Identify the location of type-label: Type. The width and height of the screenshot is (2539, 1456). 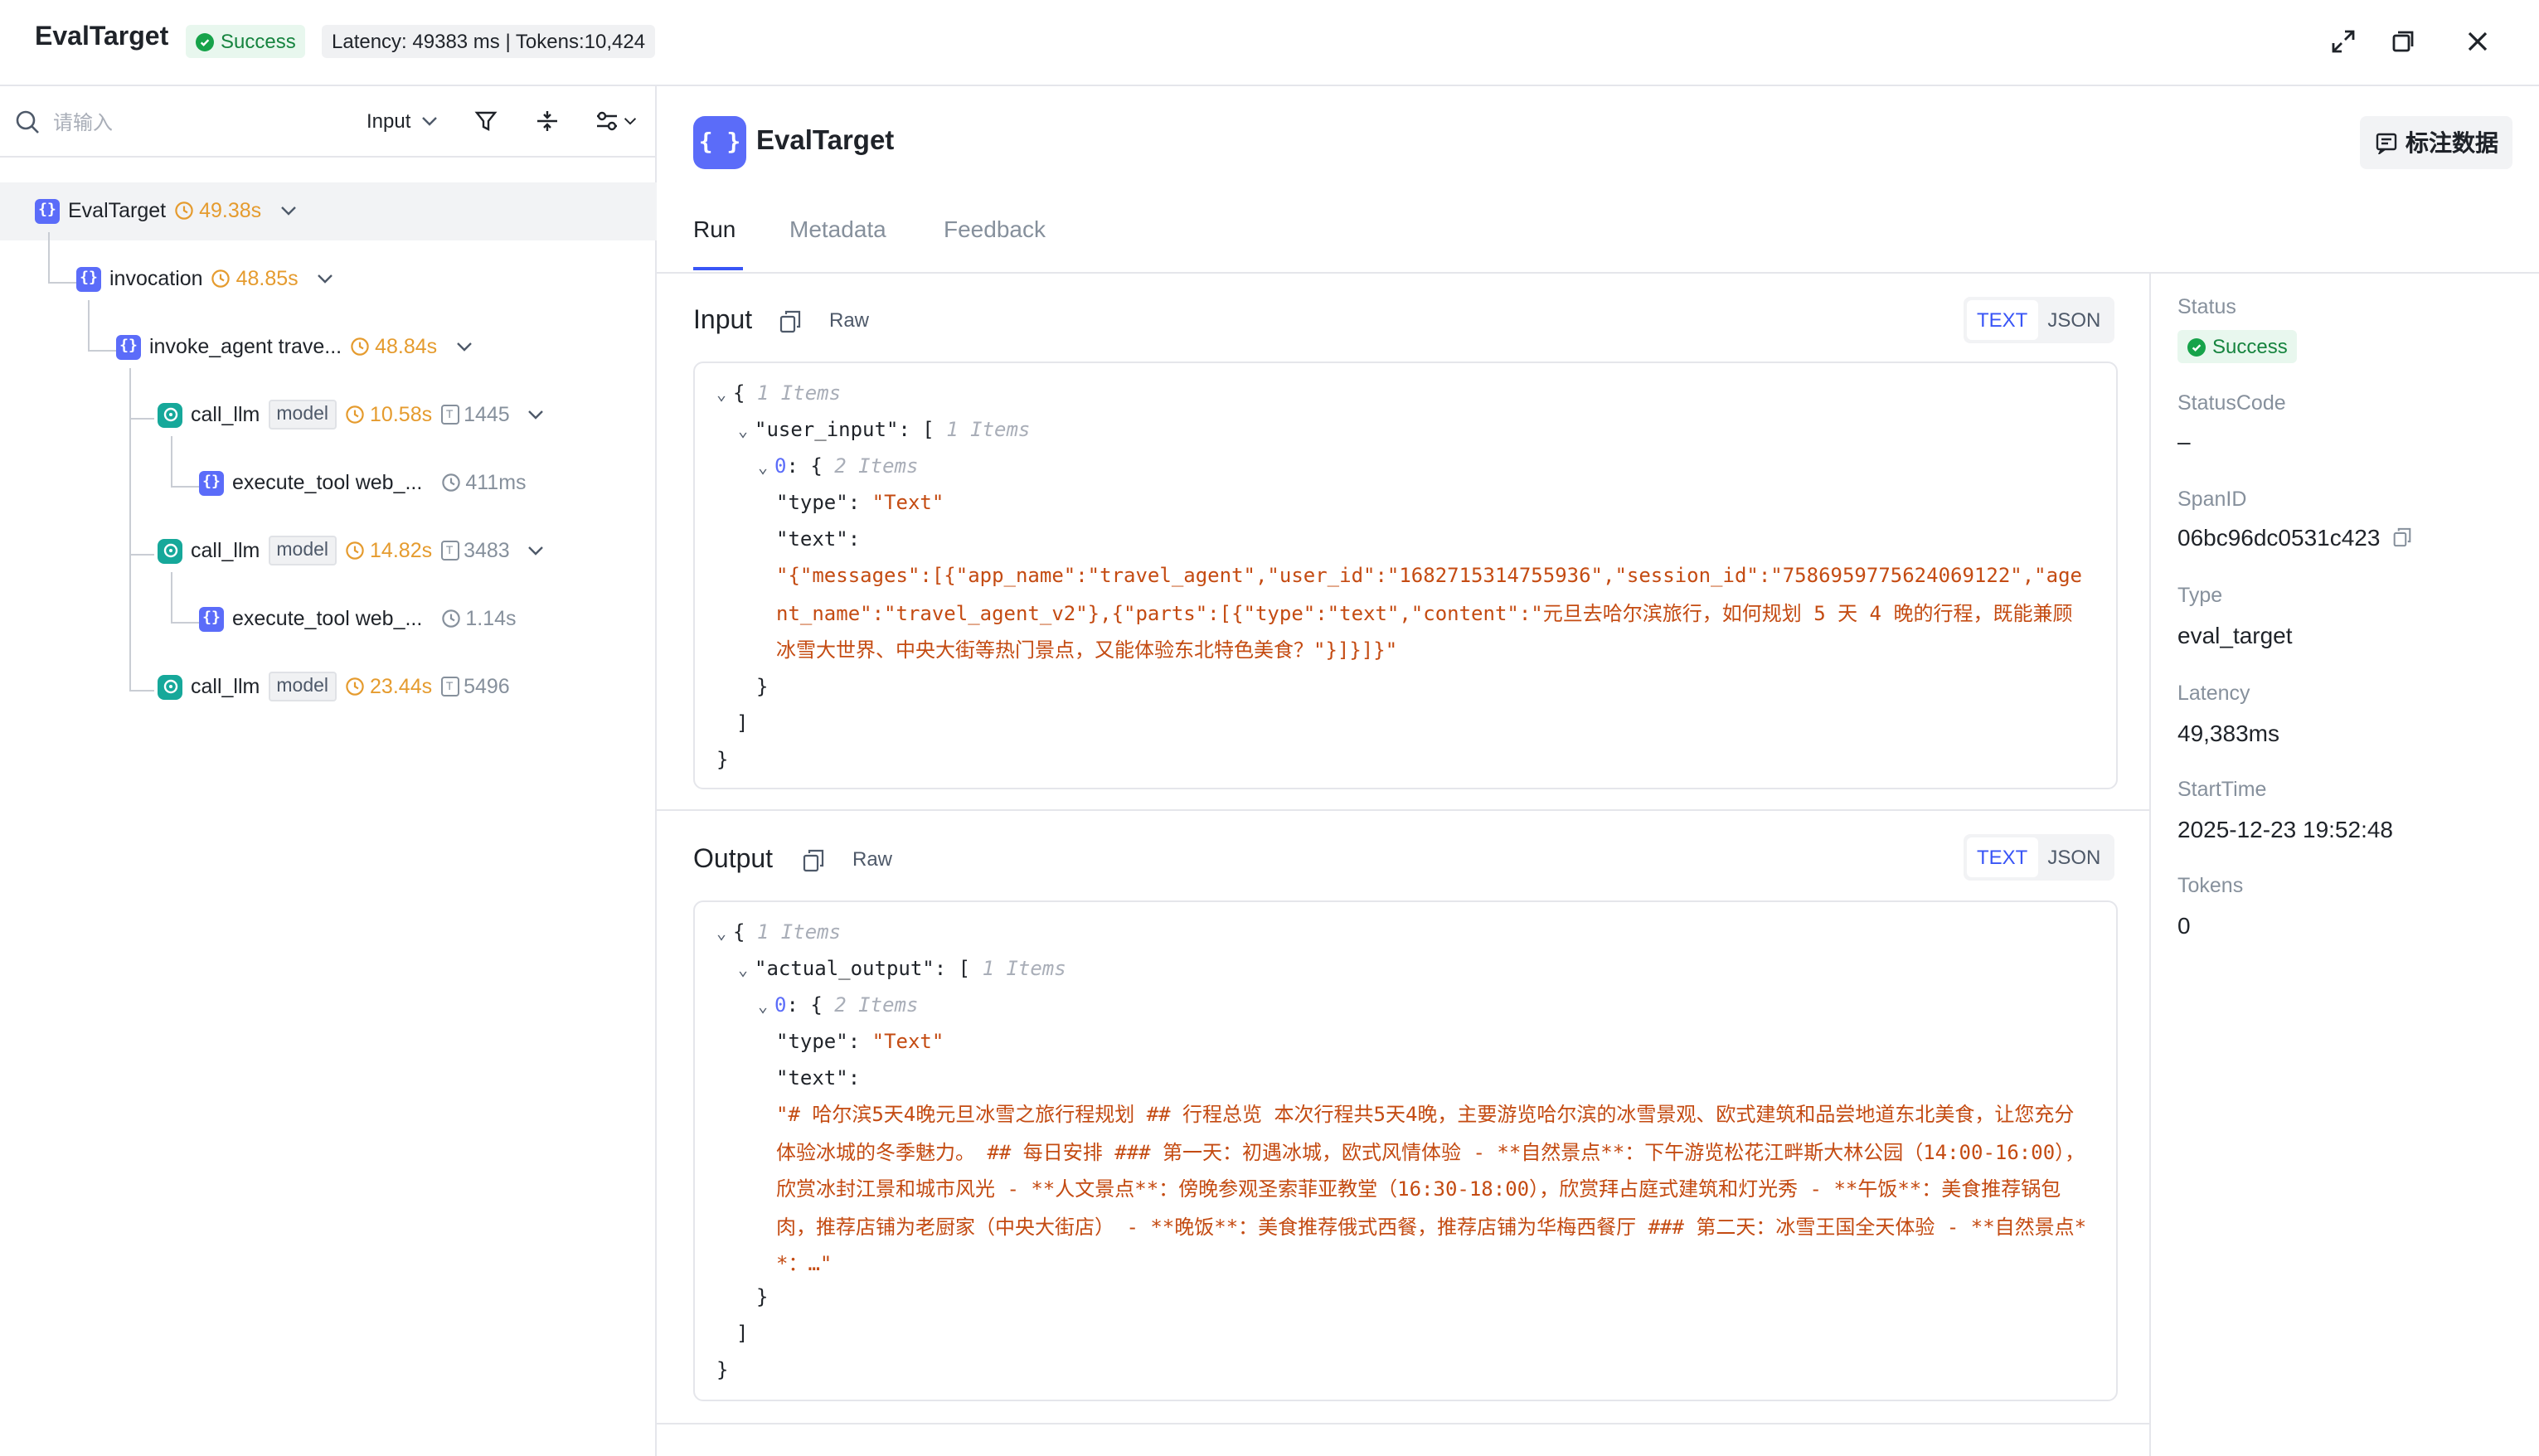
(2200, 595).